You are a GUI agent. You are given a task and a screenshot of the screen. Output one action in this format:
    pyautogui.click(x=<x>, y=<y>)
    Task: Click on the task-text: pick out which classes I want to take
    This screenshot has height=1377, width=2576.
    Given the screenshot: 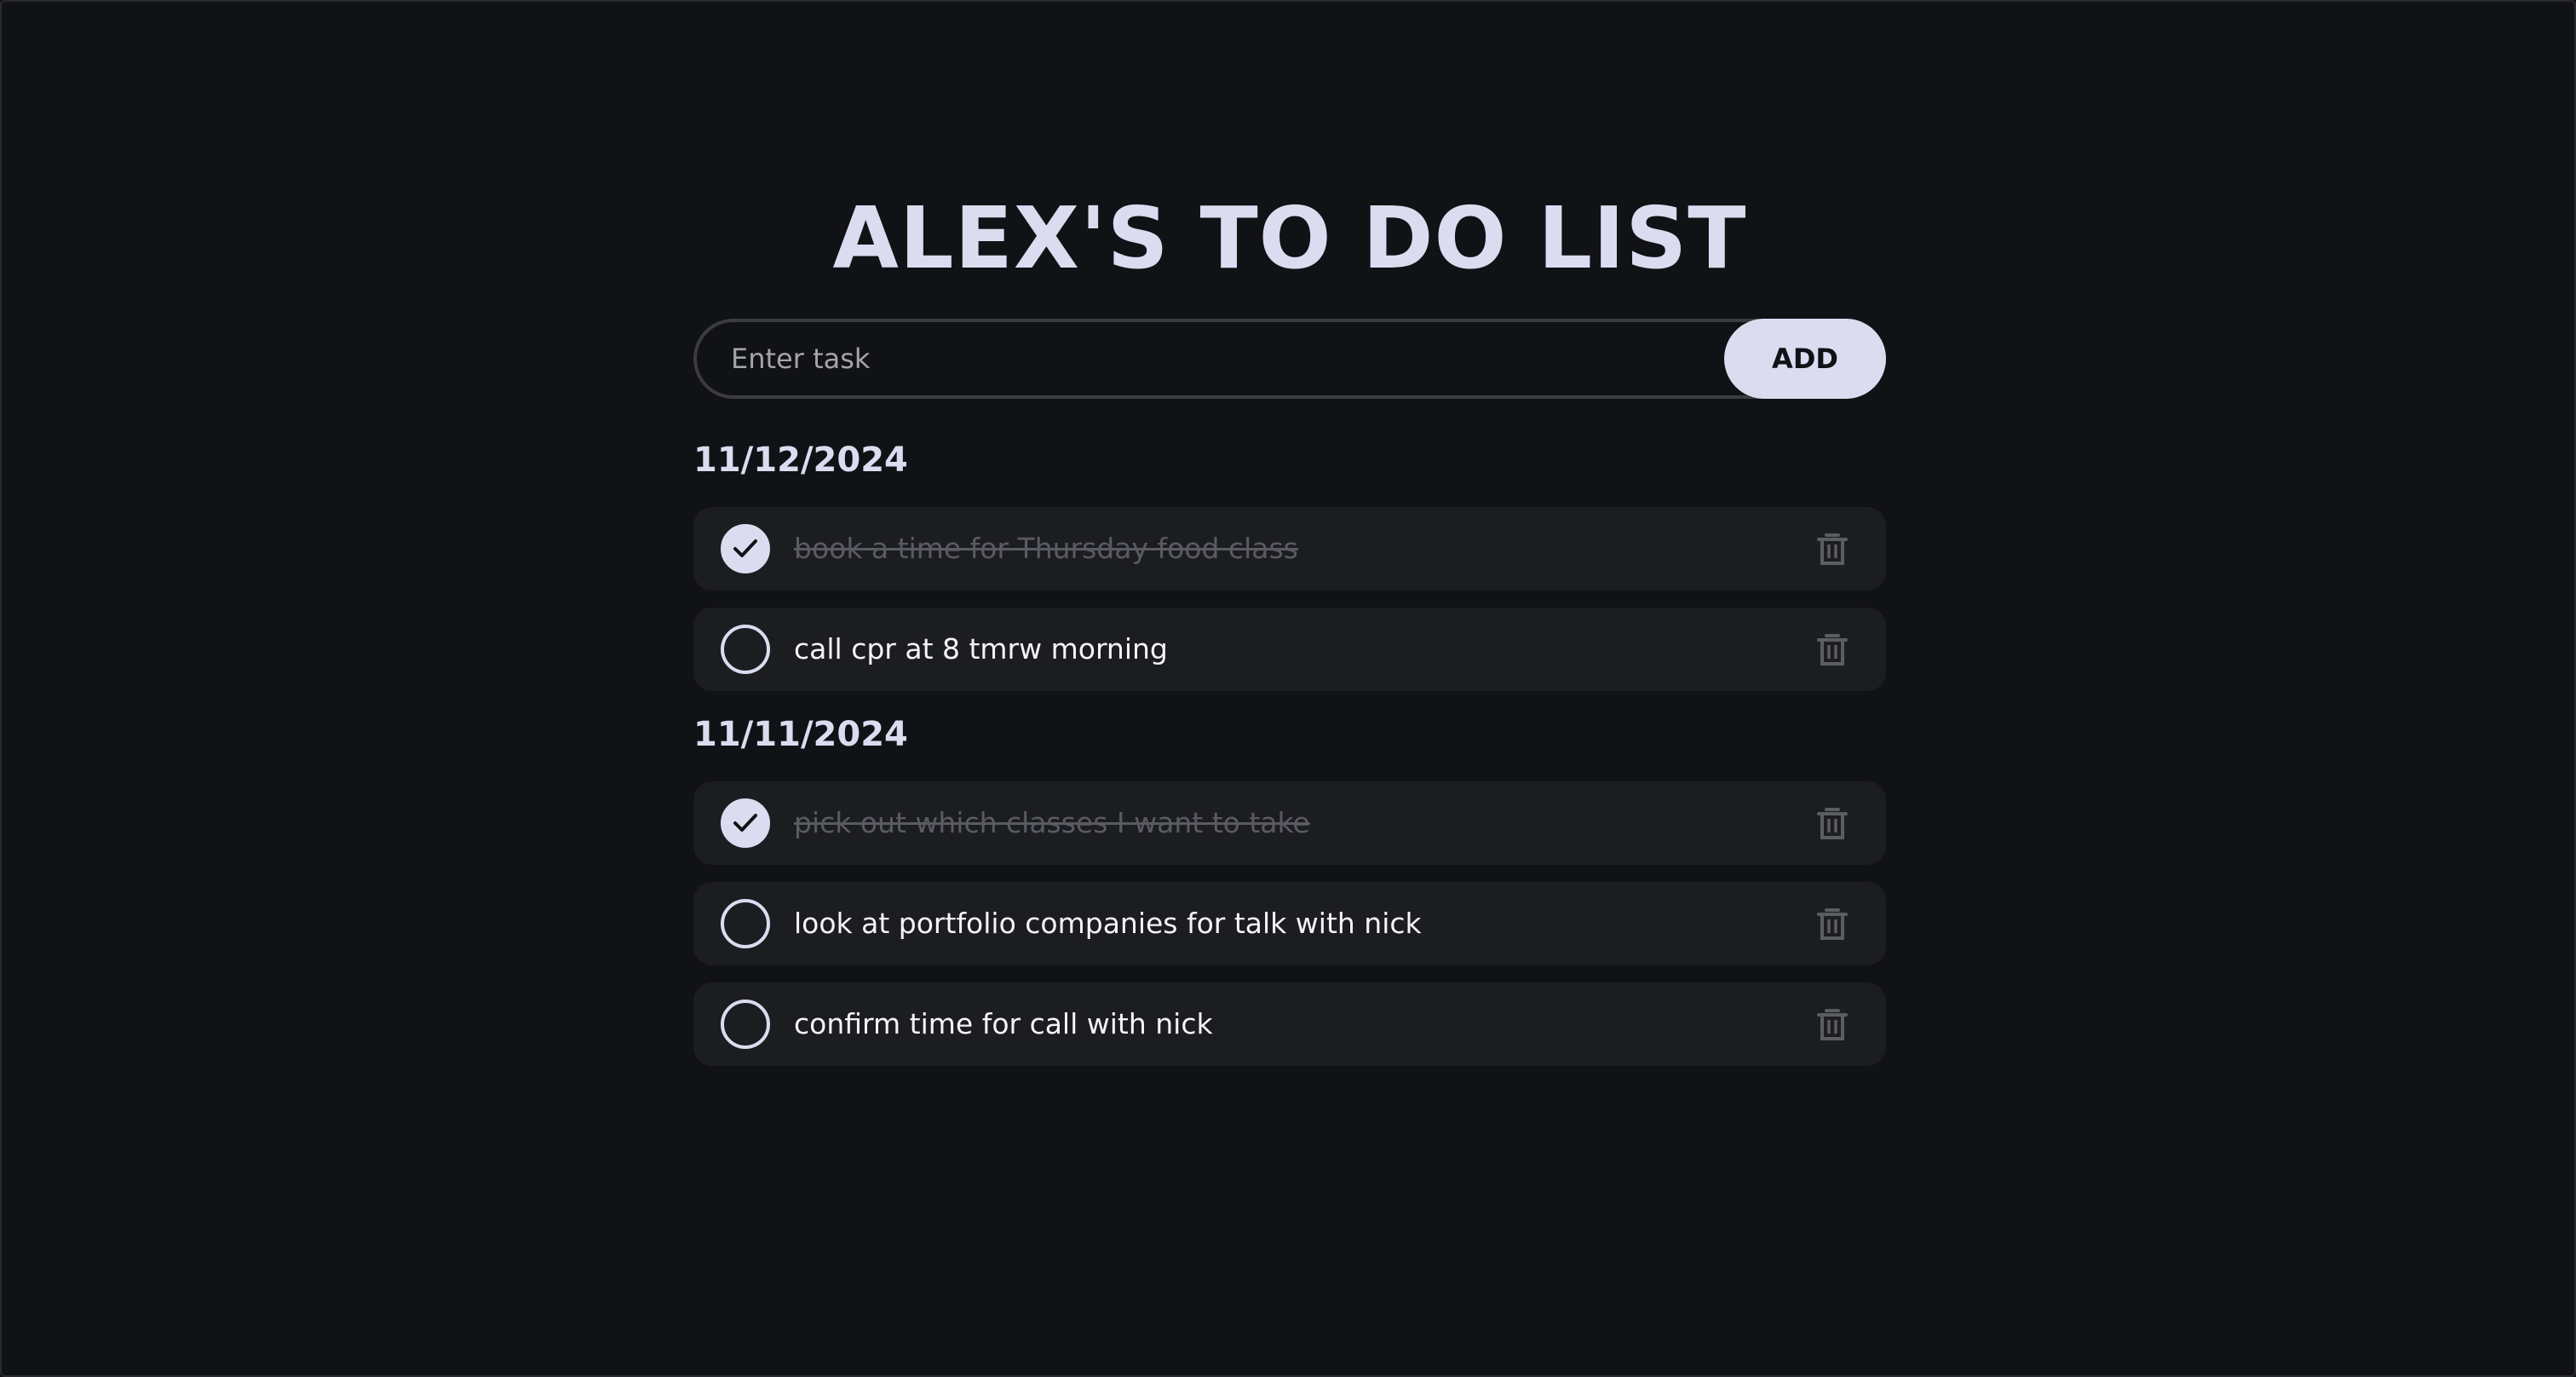 What is the action you would take?
    pyautogui.click(x=1052, y=822)
    